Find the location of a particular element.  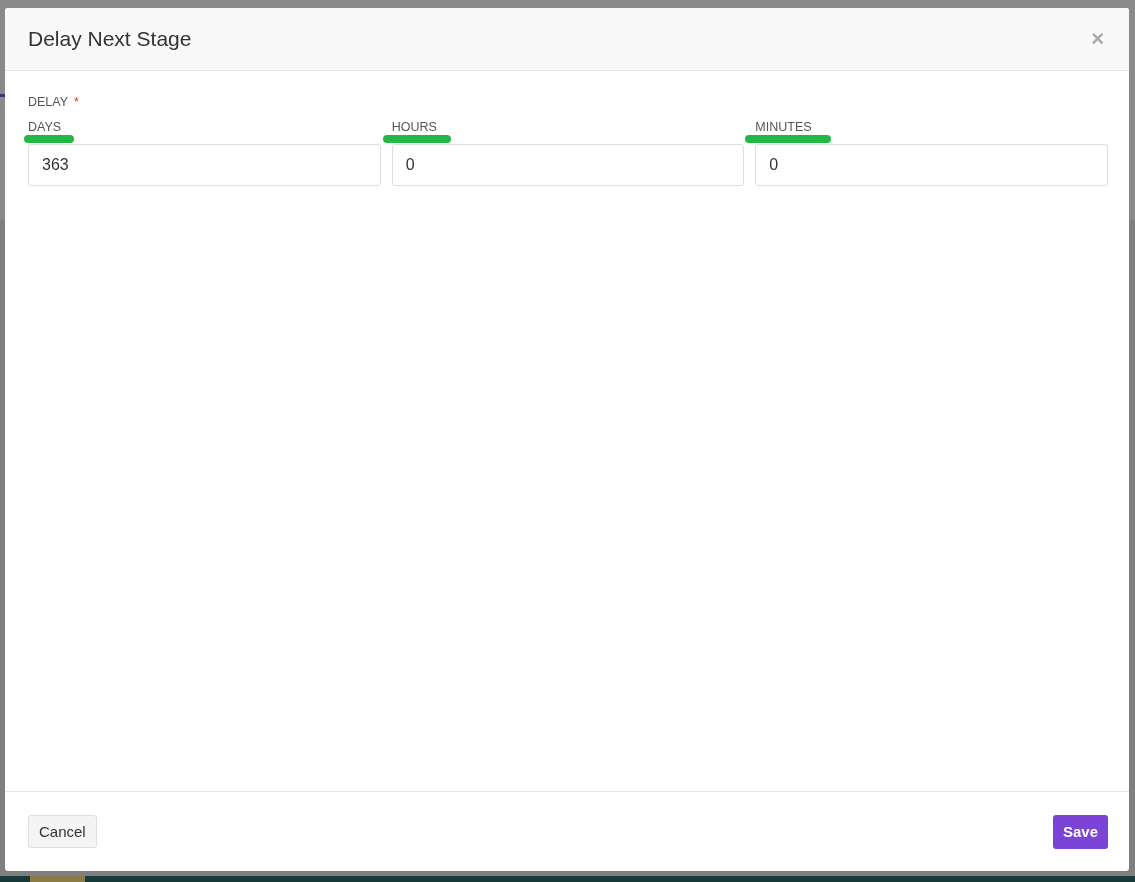

field-label: DAYS is located at coordinates (45, 127).